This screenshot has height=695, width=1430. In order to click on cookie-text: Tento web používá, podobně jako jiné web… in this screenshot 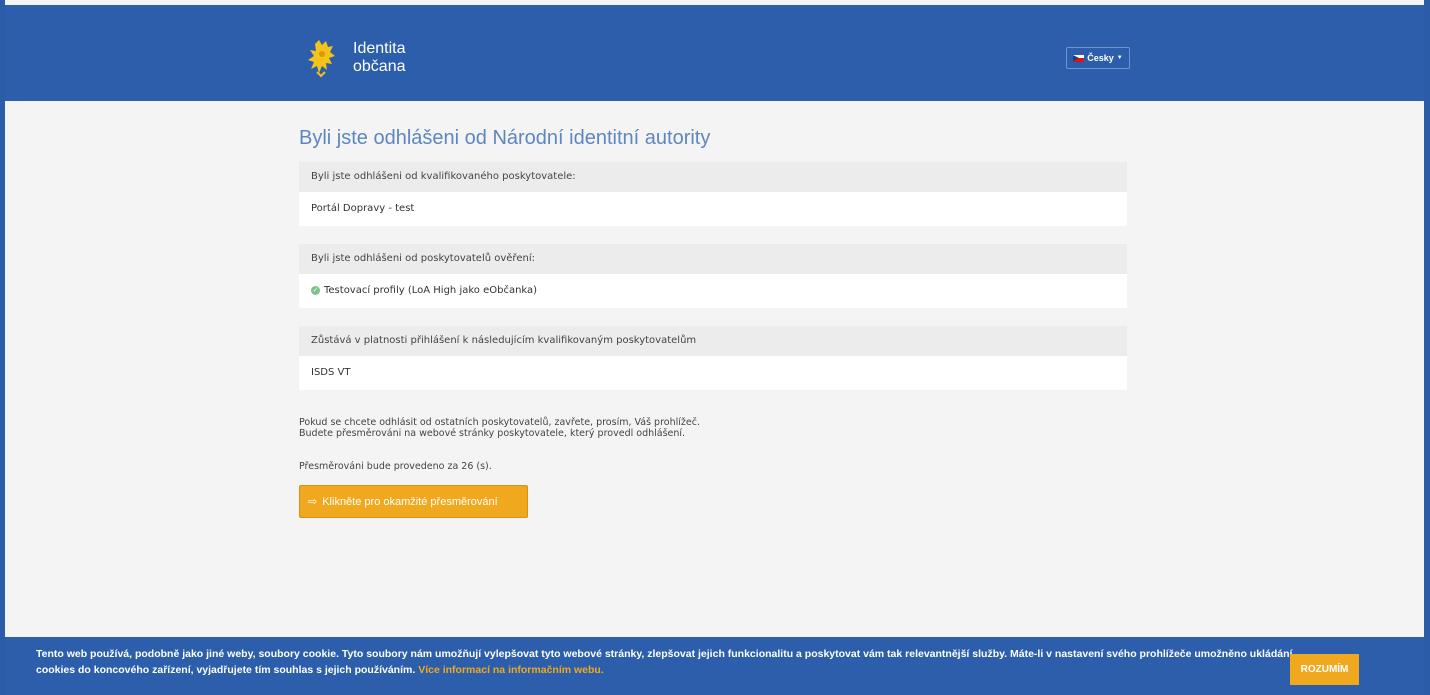, I will do `click(664, 662)`.